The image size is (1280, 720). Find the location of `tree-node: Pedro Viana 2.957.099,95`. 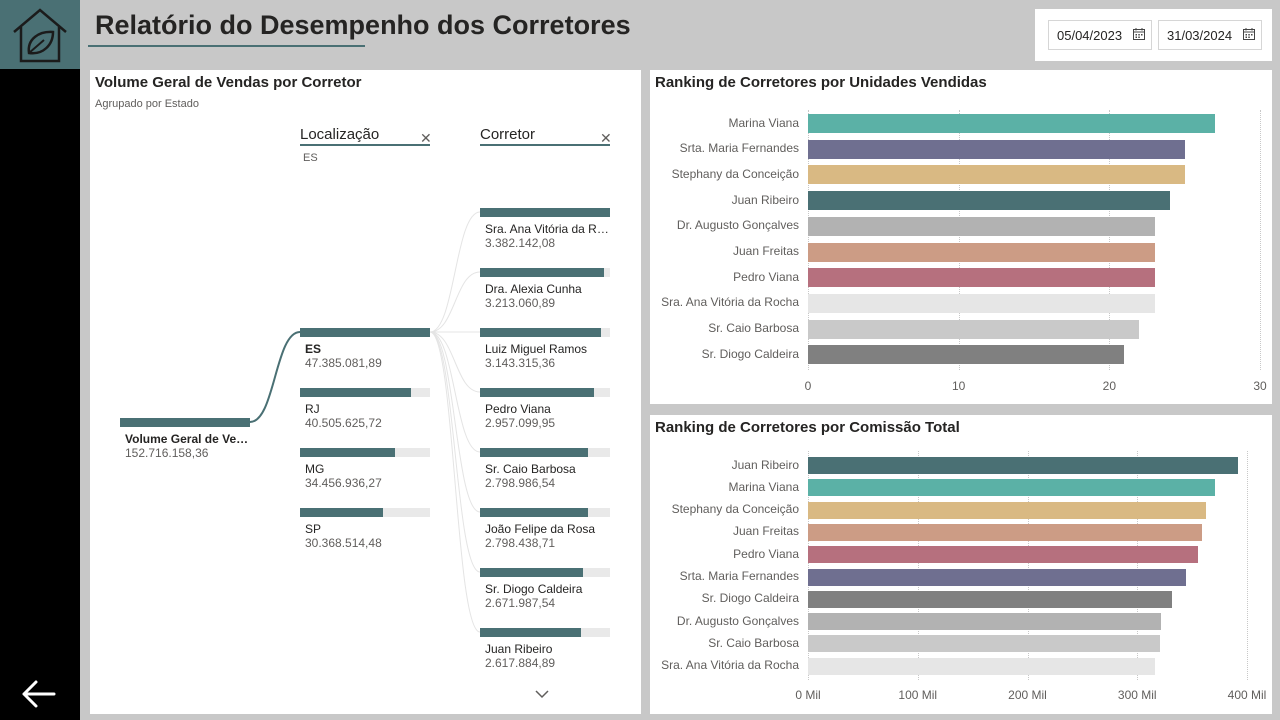

tree-node: Pedro Viana 2.957.099,95 is located at coordinates (545, 409).